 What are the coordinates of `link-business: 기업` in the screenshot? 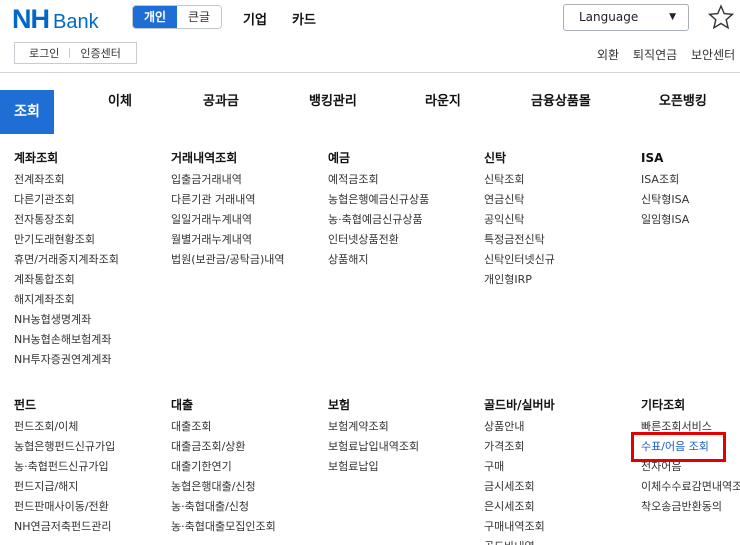 It's located at (255, 18).